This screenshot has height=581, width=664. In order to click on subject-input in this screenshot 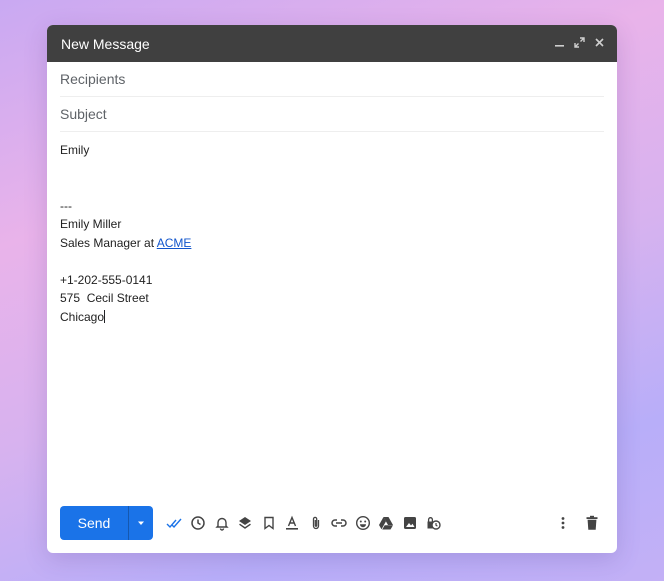, I will do `click(332, 114)`.